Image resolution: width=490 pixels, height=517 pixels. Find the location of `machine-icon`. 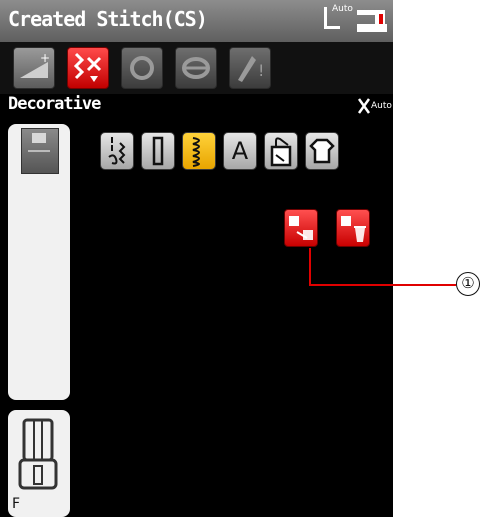

machine-icon is located at coordinates (372, 21).